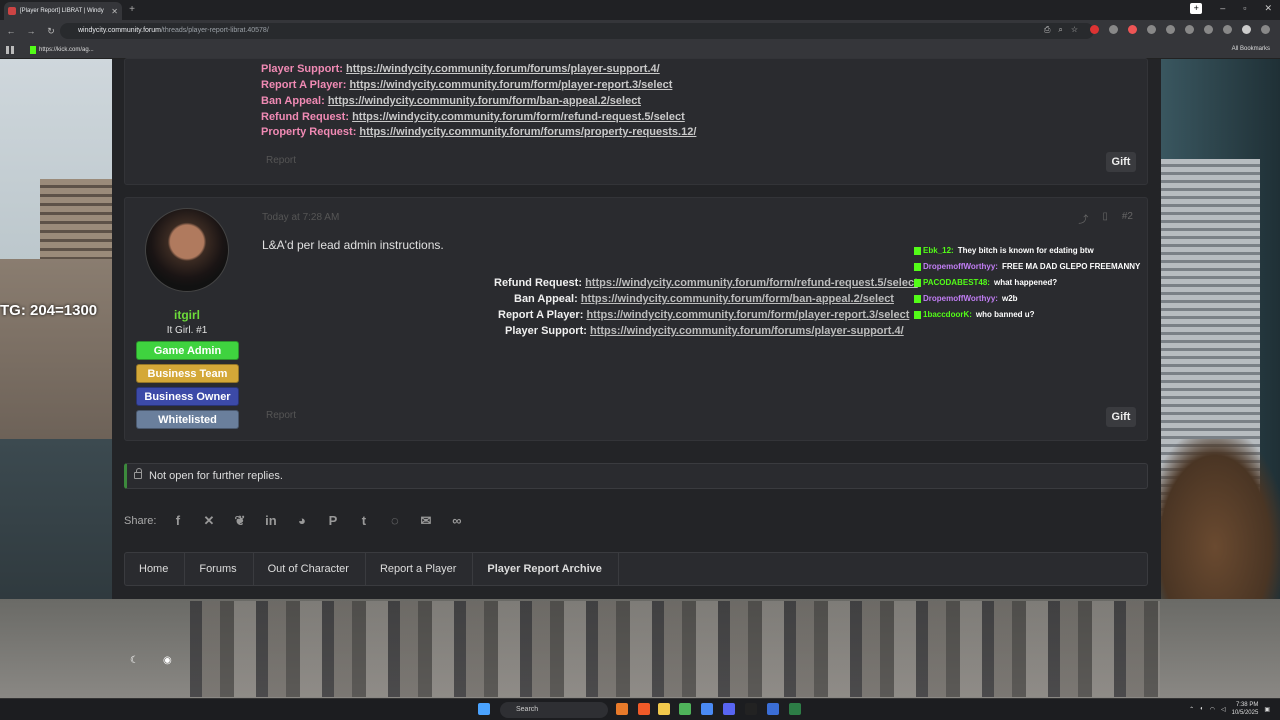 This screenshot has width=1280, height=720. I want to click on post-number: #2, so click(1127, 218).